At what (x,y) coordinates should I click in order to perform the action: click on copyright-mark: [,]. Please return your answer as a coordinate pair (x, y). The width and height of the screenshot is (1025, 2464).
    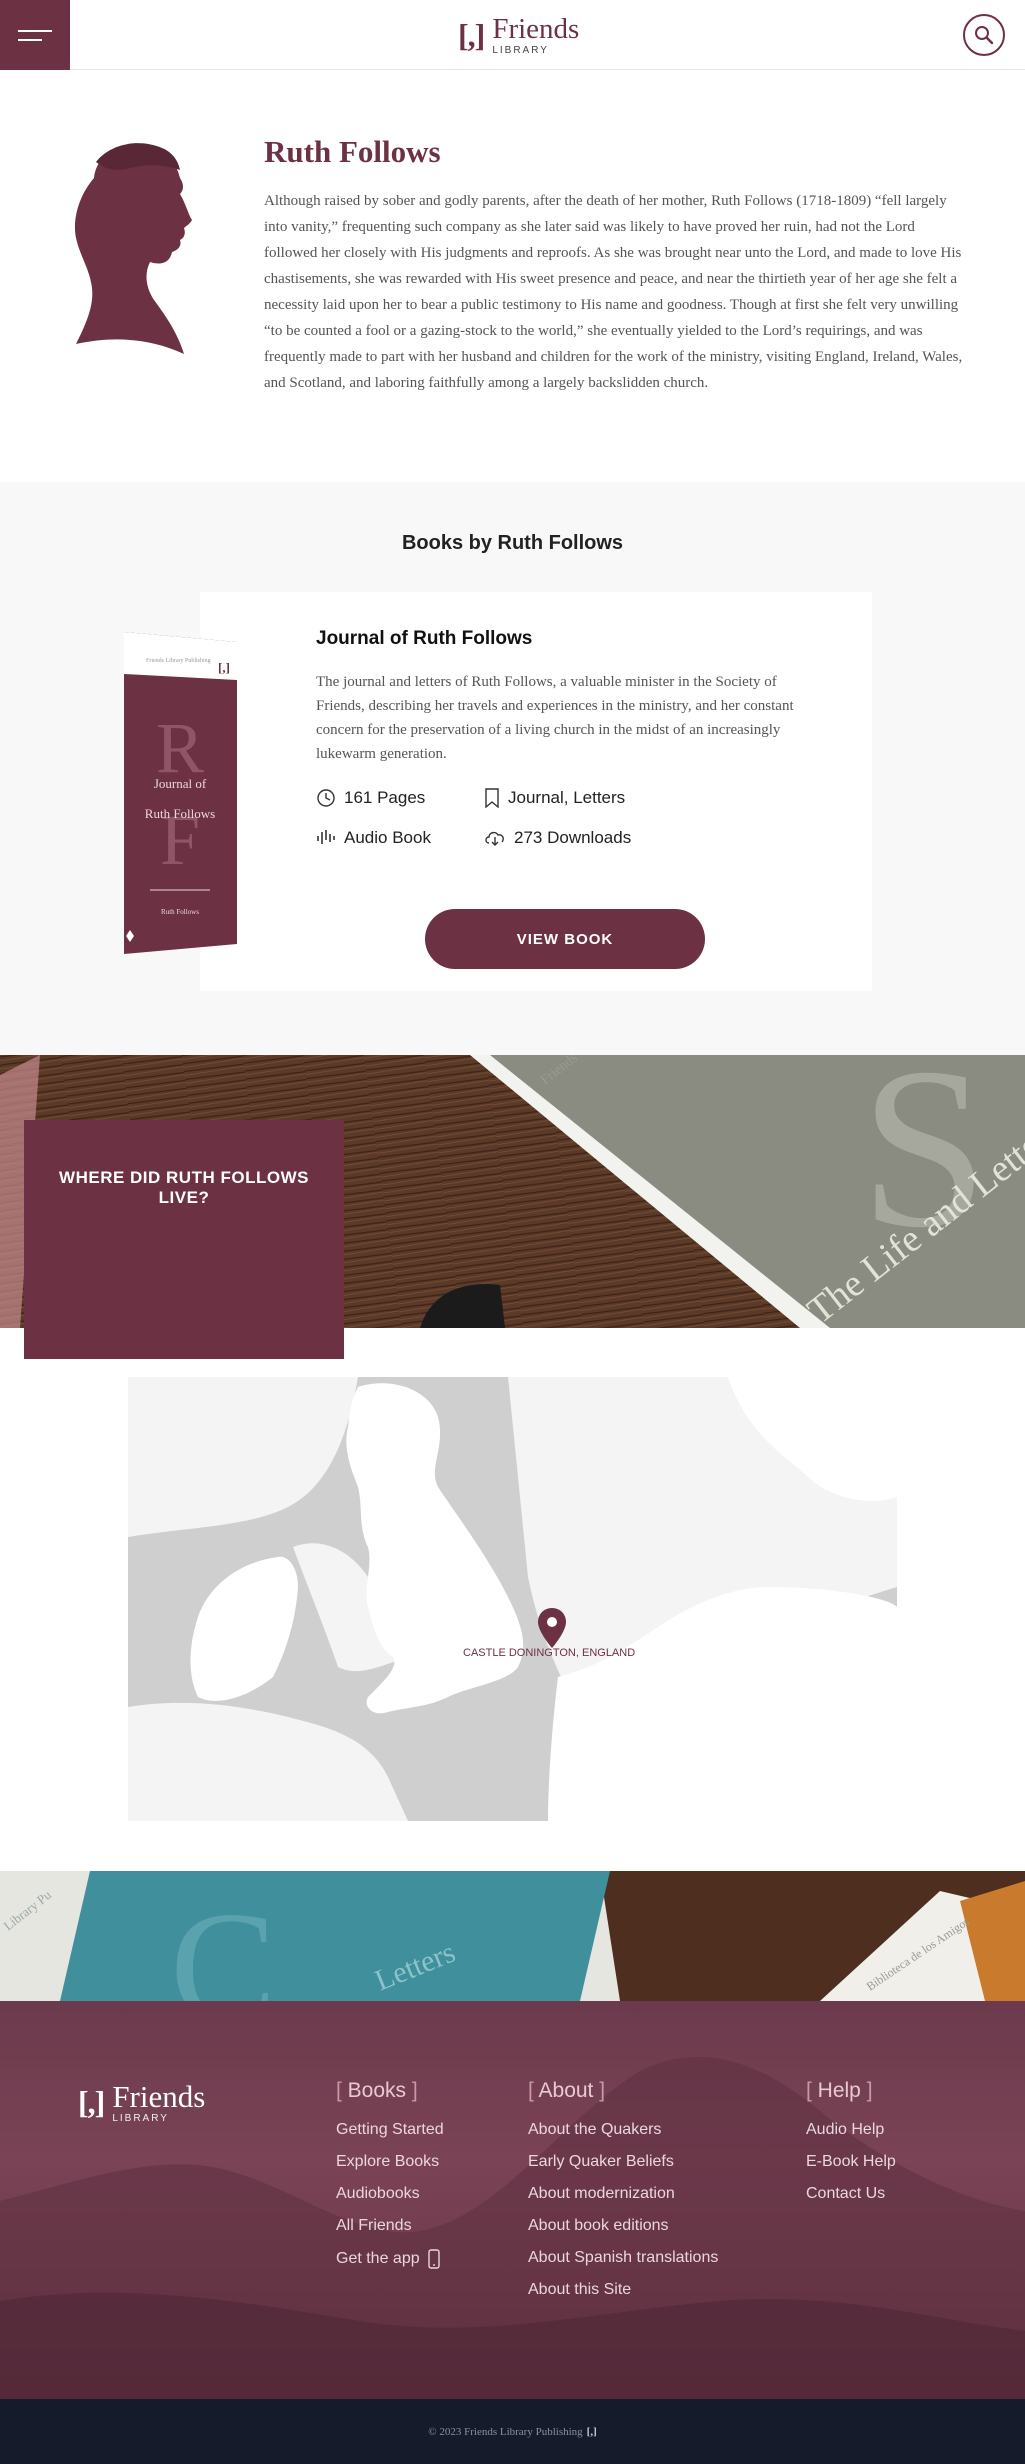
    Looking at the image, I should click on (591, 2431).